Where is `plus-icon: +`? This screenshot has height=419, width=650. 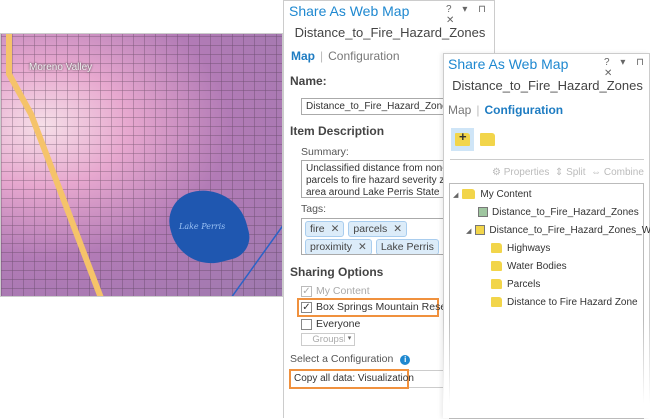 plus-icon: + is located at coordinates (463, 136).